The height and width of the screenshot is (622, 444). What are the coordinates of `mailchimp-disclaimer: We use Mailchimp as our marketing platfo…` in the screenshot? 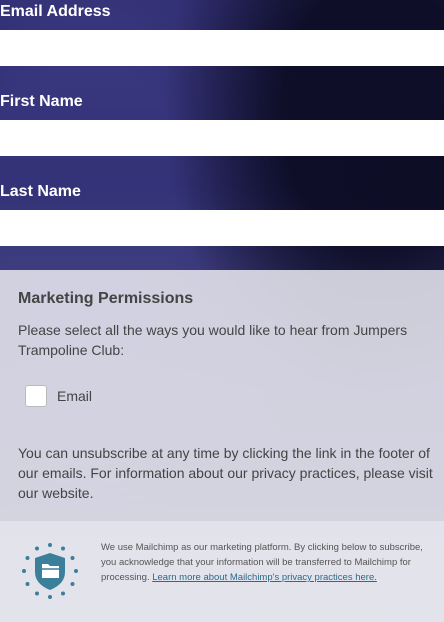 It's located at (263, 562).